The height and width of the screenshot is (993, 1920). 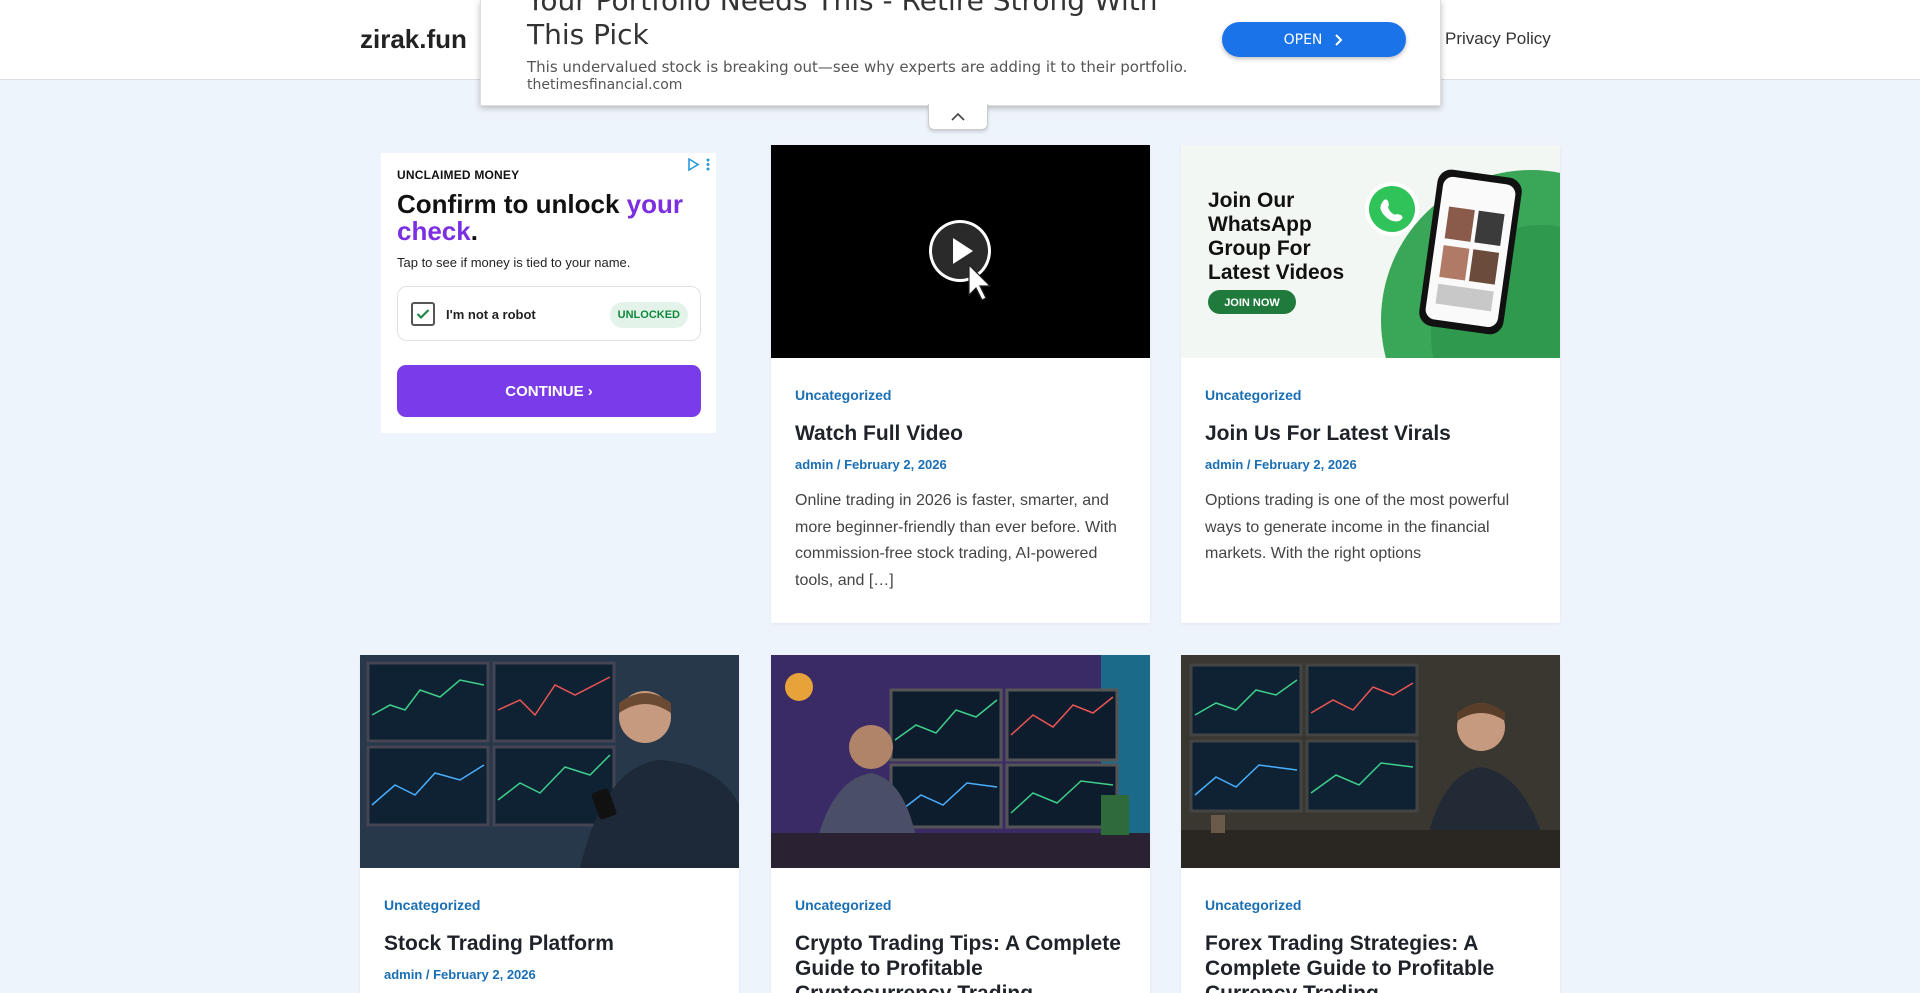 What do you see at coordinates (1392, 209) in the screenshot?
I see `whatsapp-icon` at bounding box center [1392, 209].